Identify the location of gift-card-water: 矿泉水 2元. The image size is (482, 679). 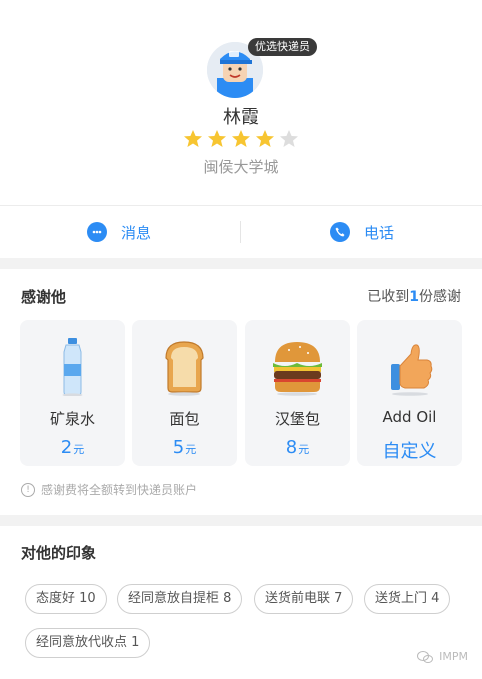
(72, 393).